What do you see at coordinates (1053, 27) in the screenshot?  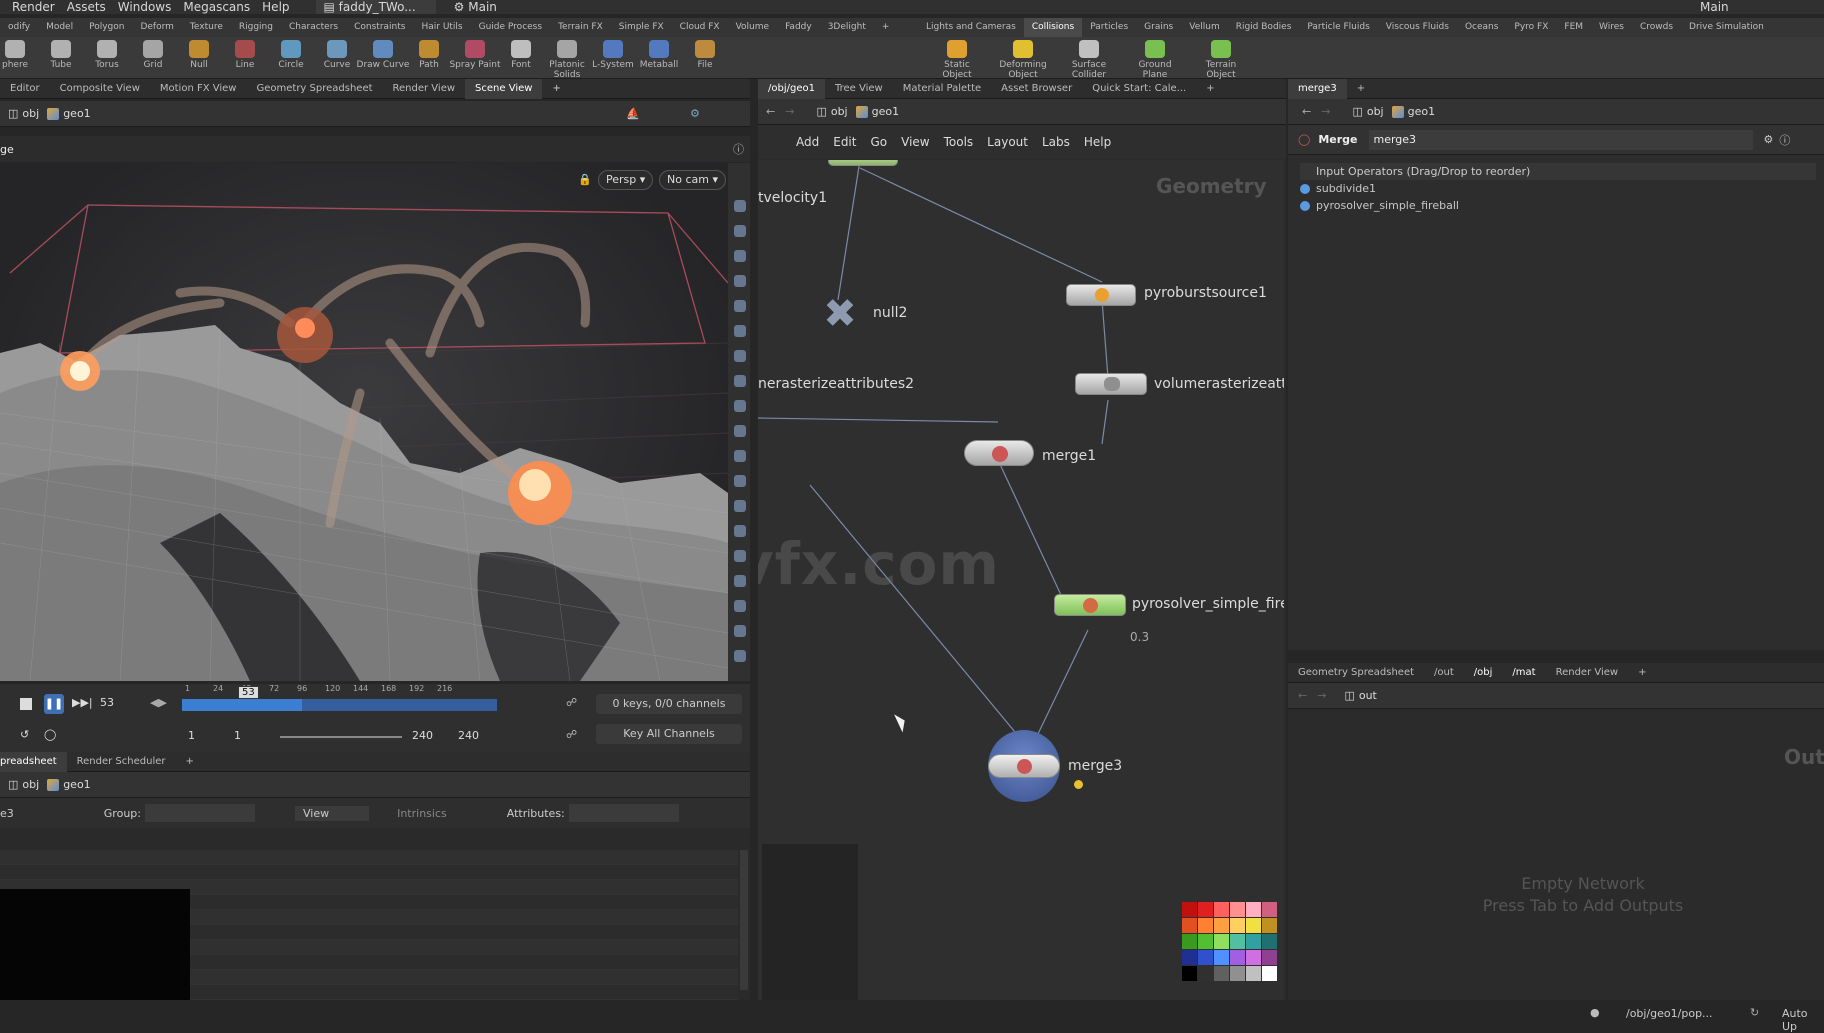 I see `shelf-tab: Collisions` at bounding box center [1053, 27].